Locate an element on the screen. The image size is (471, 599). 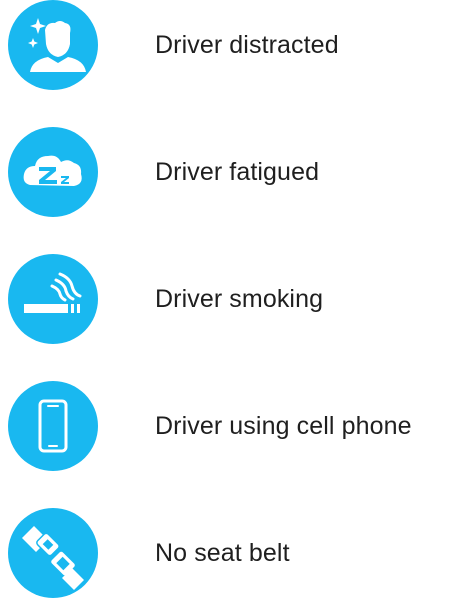
alert-item-driver-using-cell-phone: Driver using cell phone is located at coordinates (238, 426).